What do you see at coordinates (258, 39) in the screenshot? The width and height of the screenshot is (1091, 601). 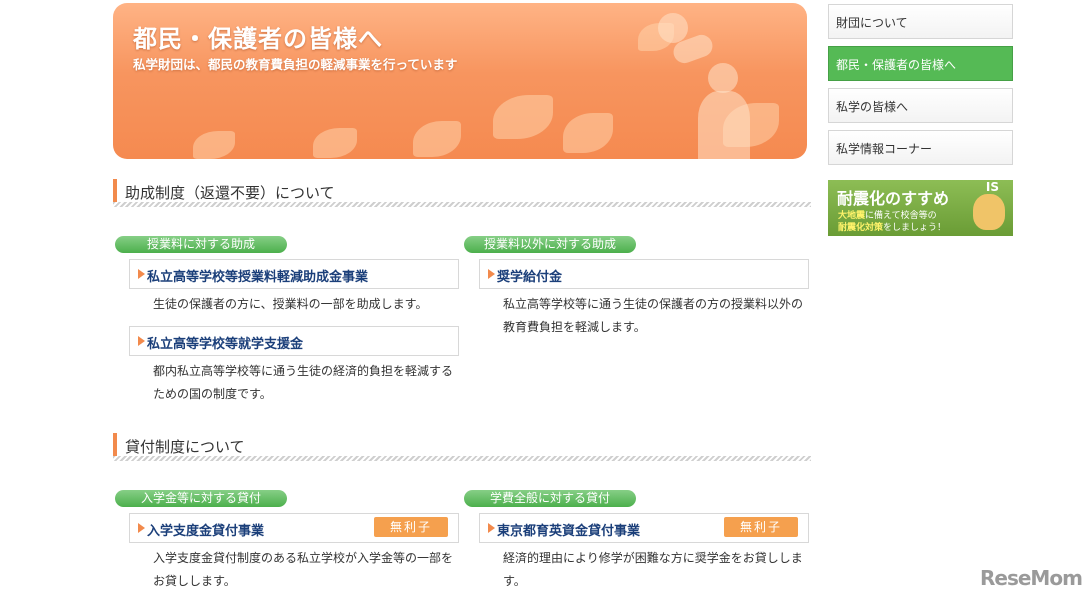 I see `banner-title: 都民・保護者の皆様へ` at bounding box center [258, 39].